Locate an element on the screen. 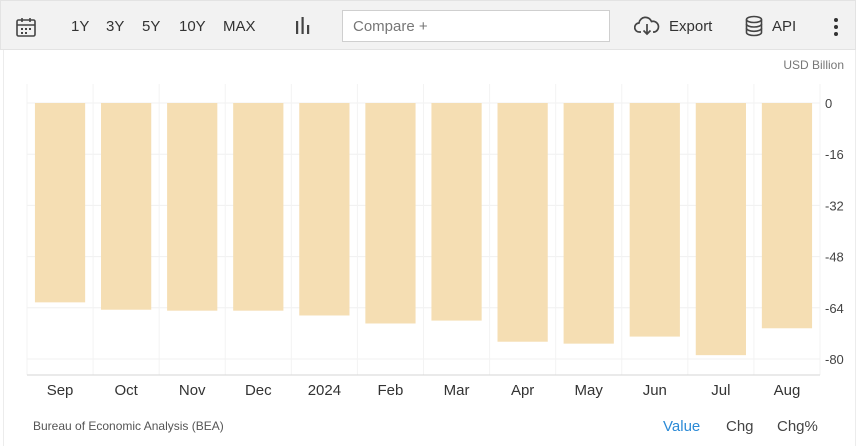 Image resolution: width=858 pixels, height=446 pixels. bar-oct is located at coordinates (126, 206).